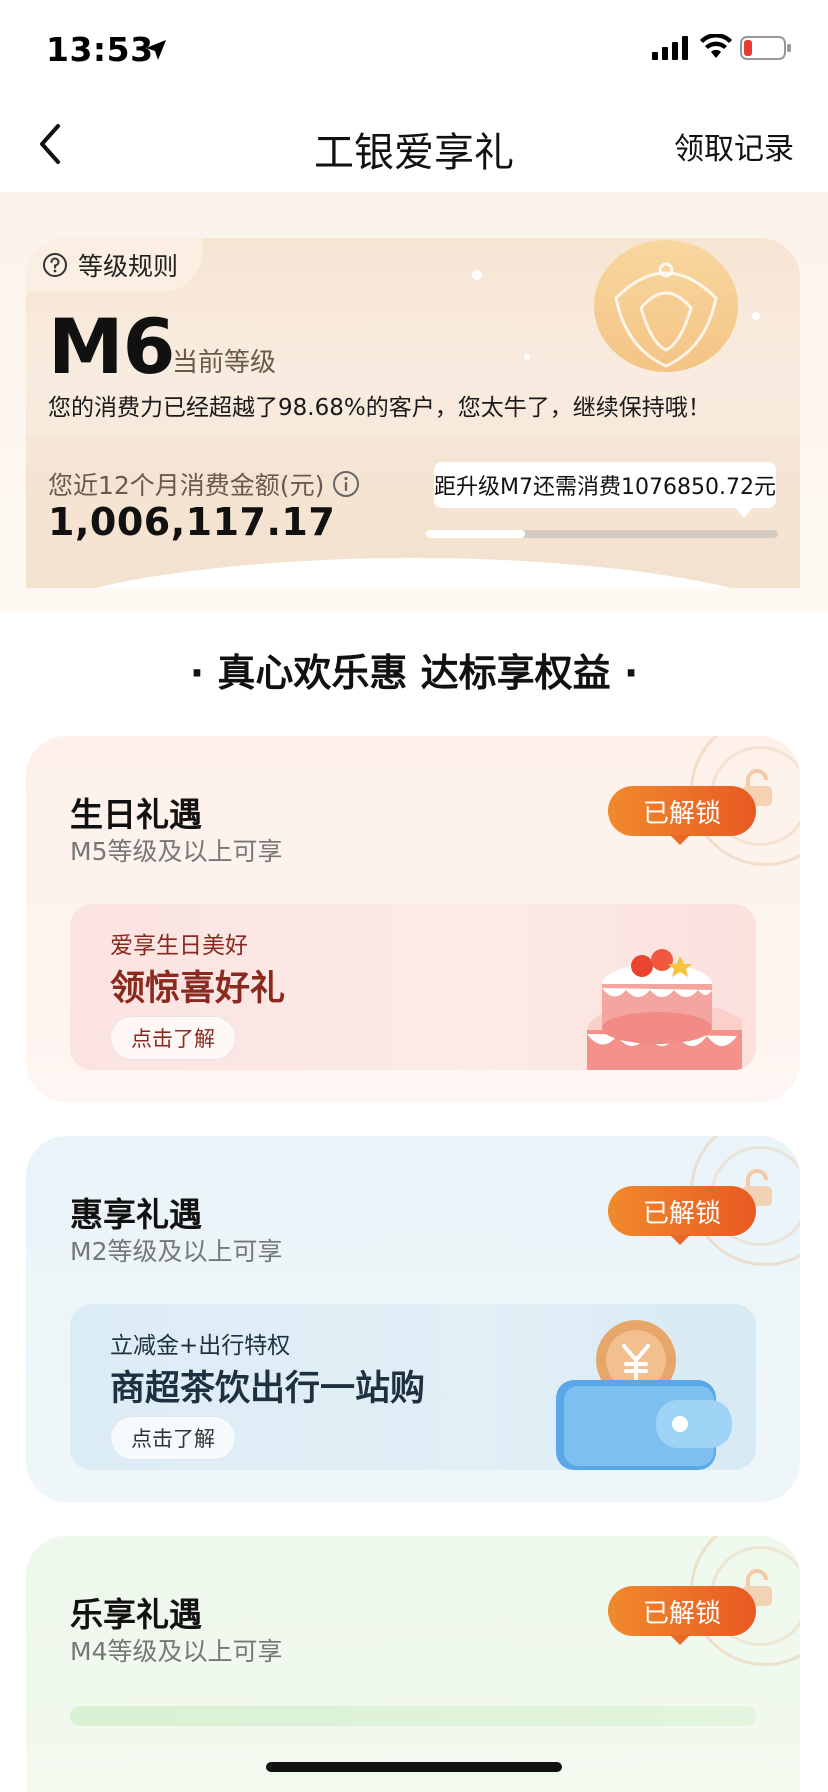 Image resolution: width=828 pixels, height=1792 pixels. I want to click on benefit-subtitle: M5等级及以上可享, so click(176, 851).